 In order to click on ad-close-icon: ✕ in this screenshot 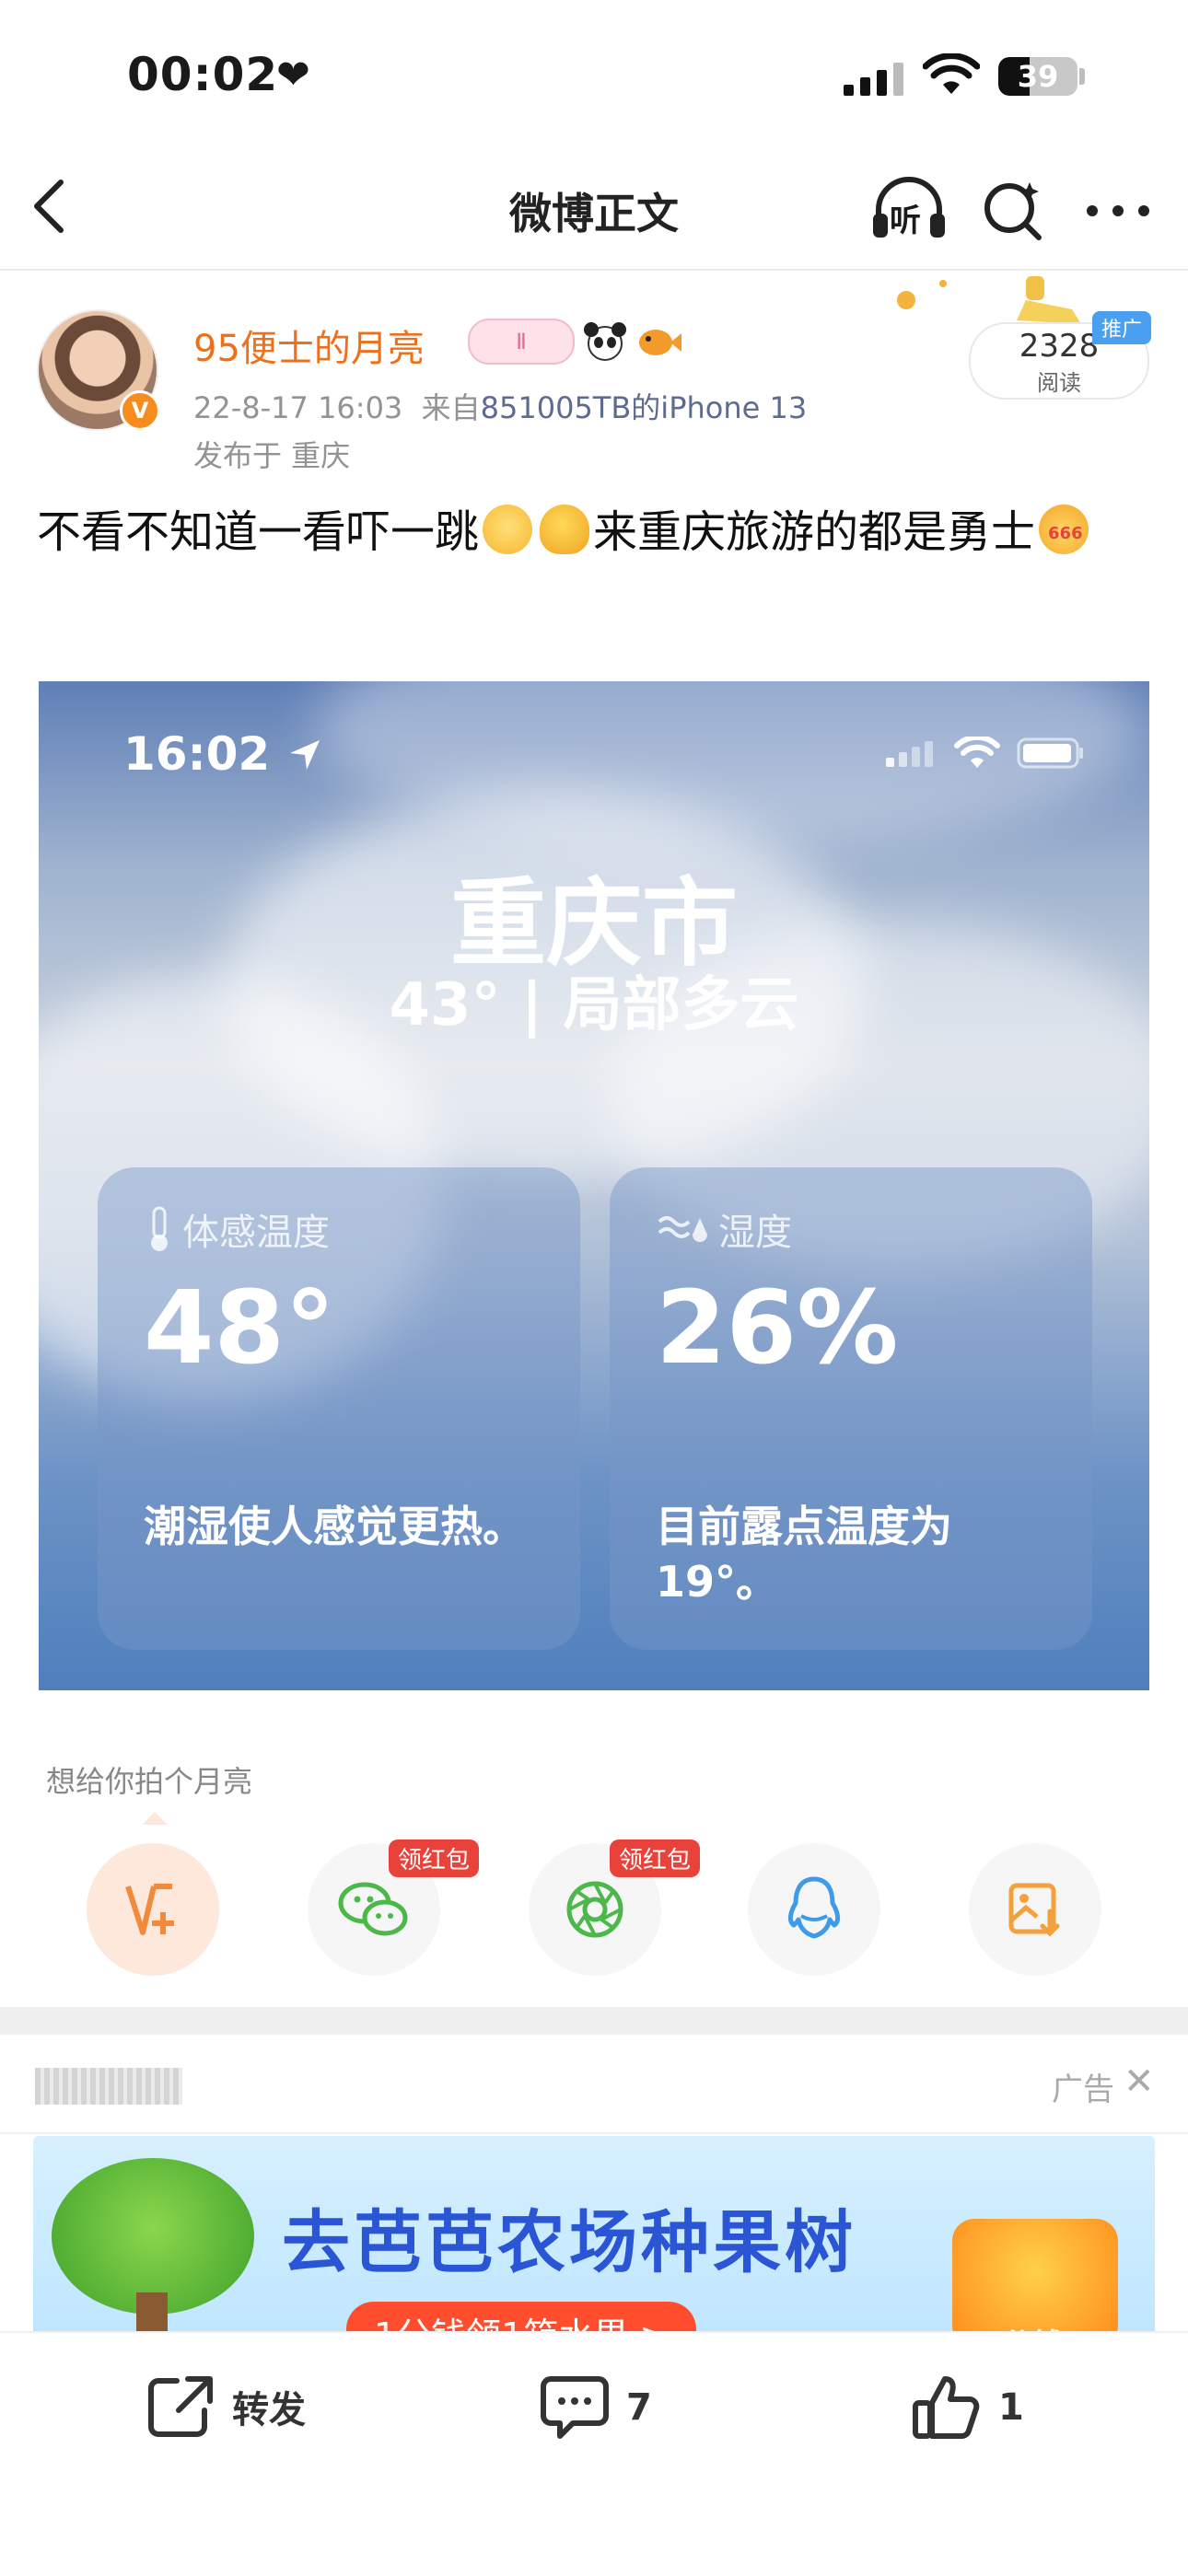, I will do `click(1139, 2081)`.